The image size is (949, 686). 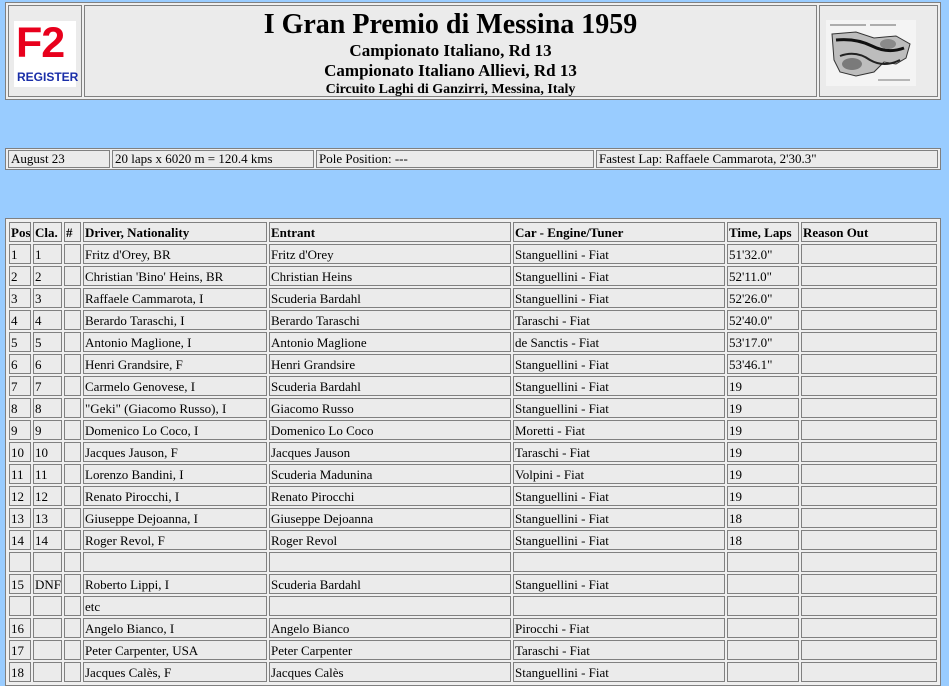 I want to click on race-distance: 20 laps x 6020 m = 120.4 kms, so click(x=213, y=159).